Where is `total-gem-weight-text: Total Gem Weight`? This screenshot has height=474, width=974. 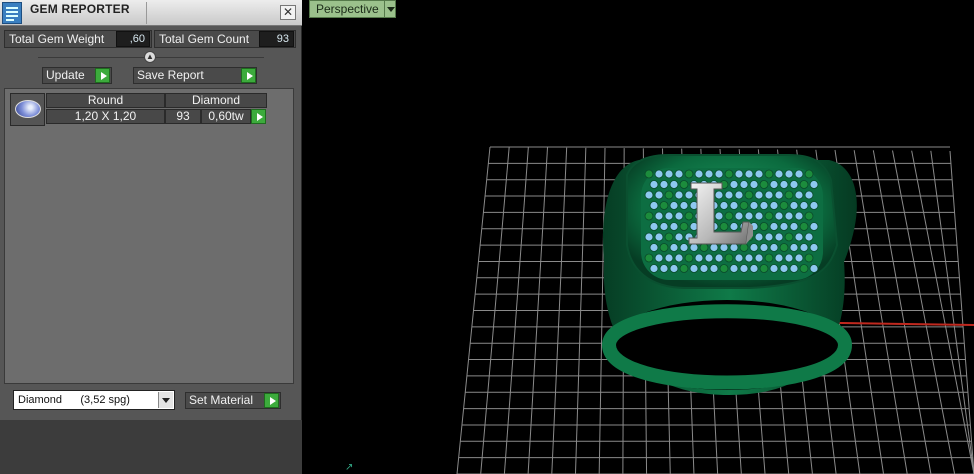 total-gem-weight-text: Total Gem Weight is located at coordinates (57, 39).